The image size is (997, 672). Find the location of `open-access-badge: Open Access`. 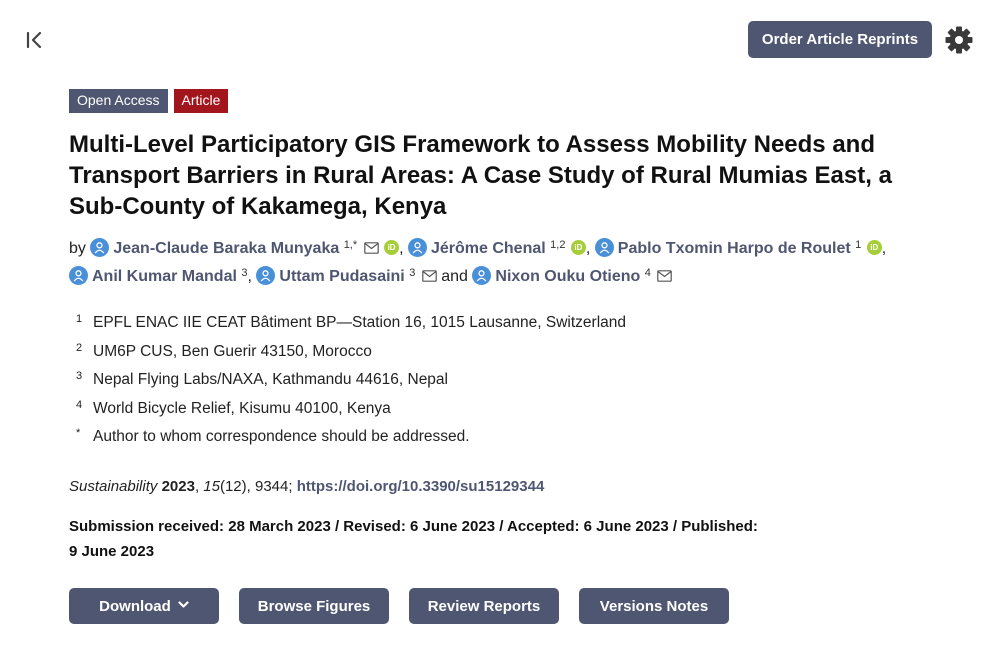

open-access-badge: Open Access is located at coordinates (118, 101).